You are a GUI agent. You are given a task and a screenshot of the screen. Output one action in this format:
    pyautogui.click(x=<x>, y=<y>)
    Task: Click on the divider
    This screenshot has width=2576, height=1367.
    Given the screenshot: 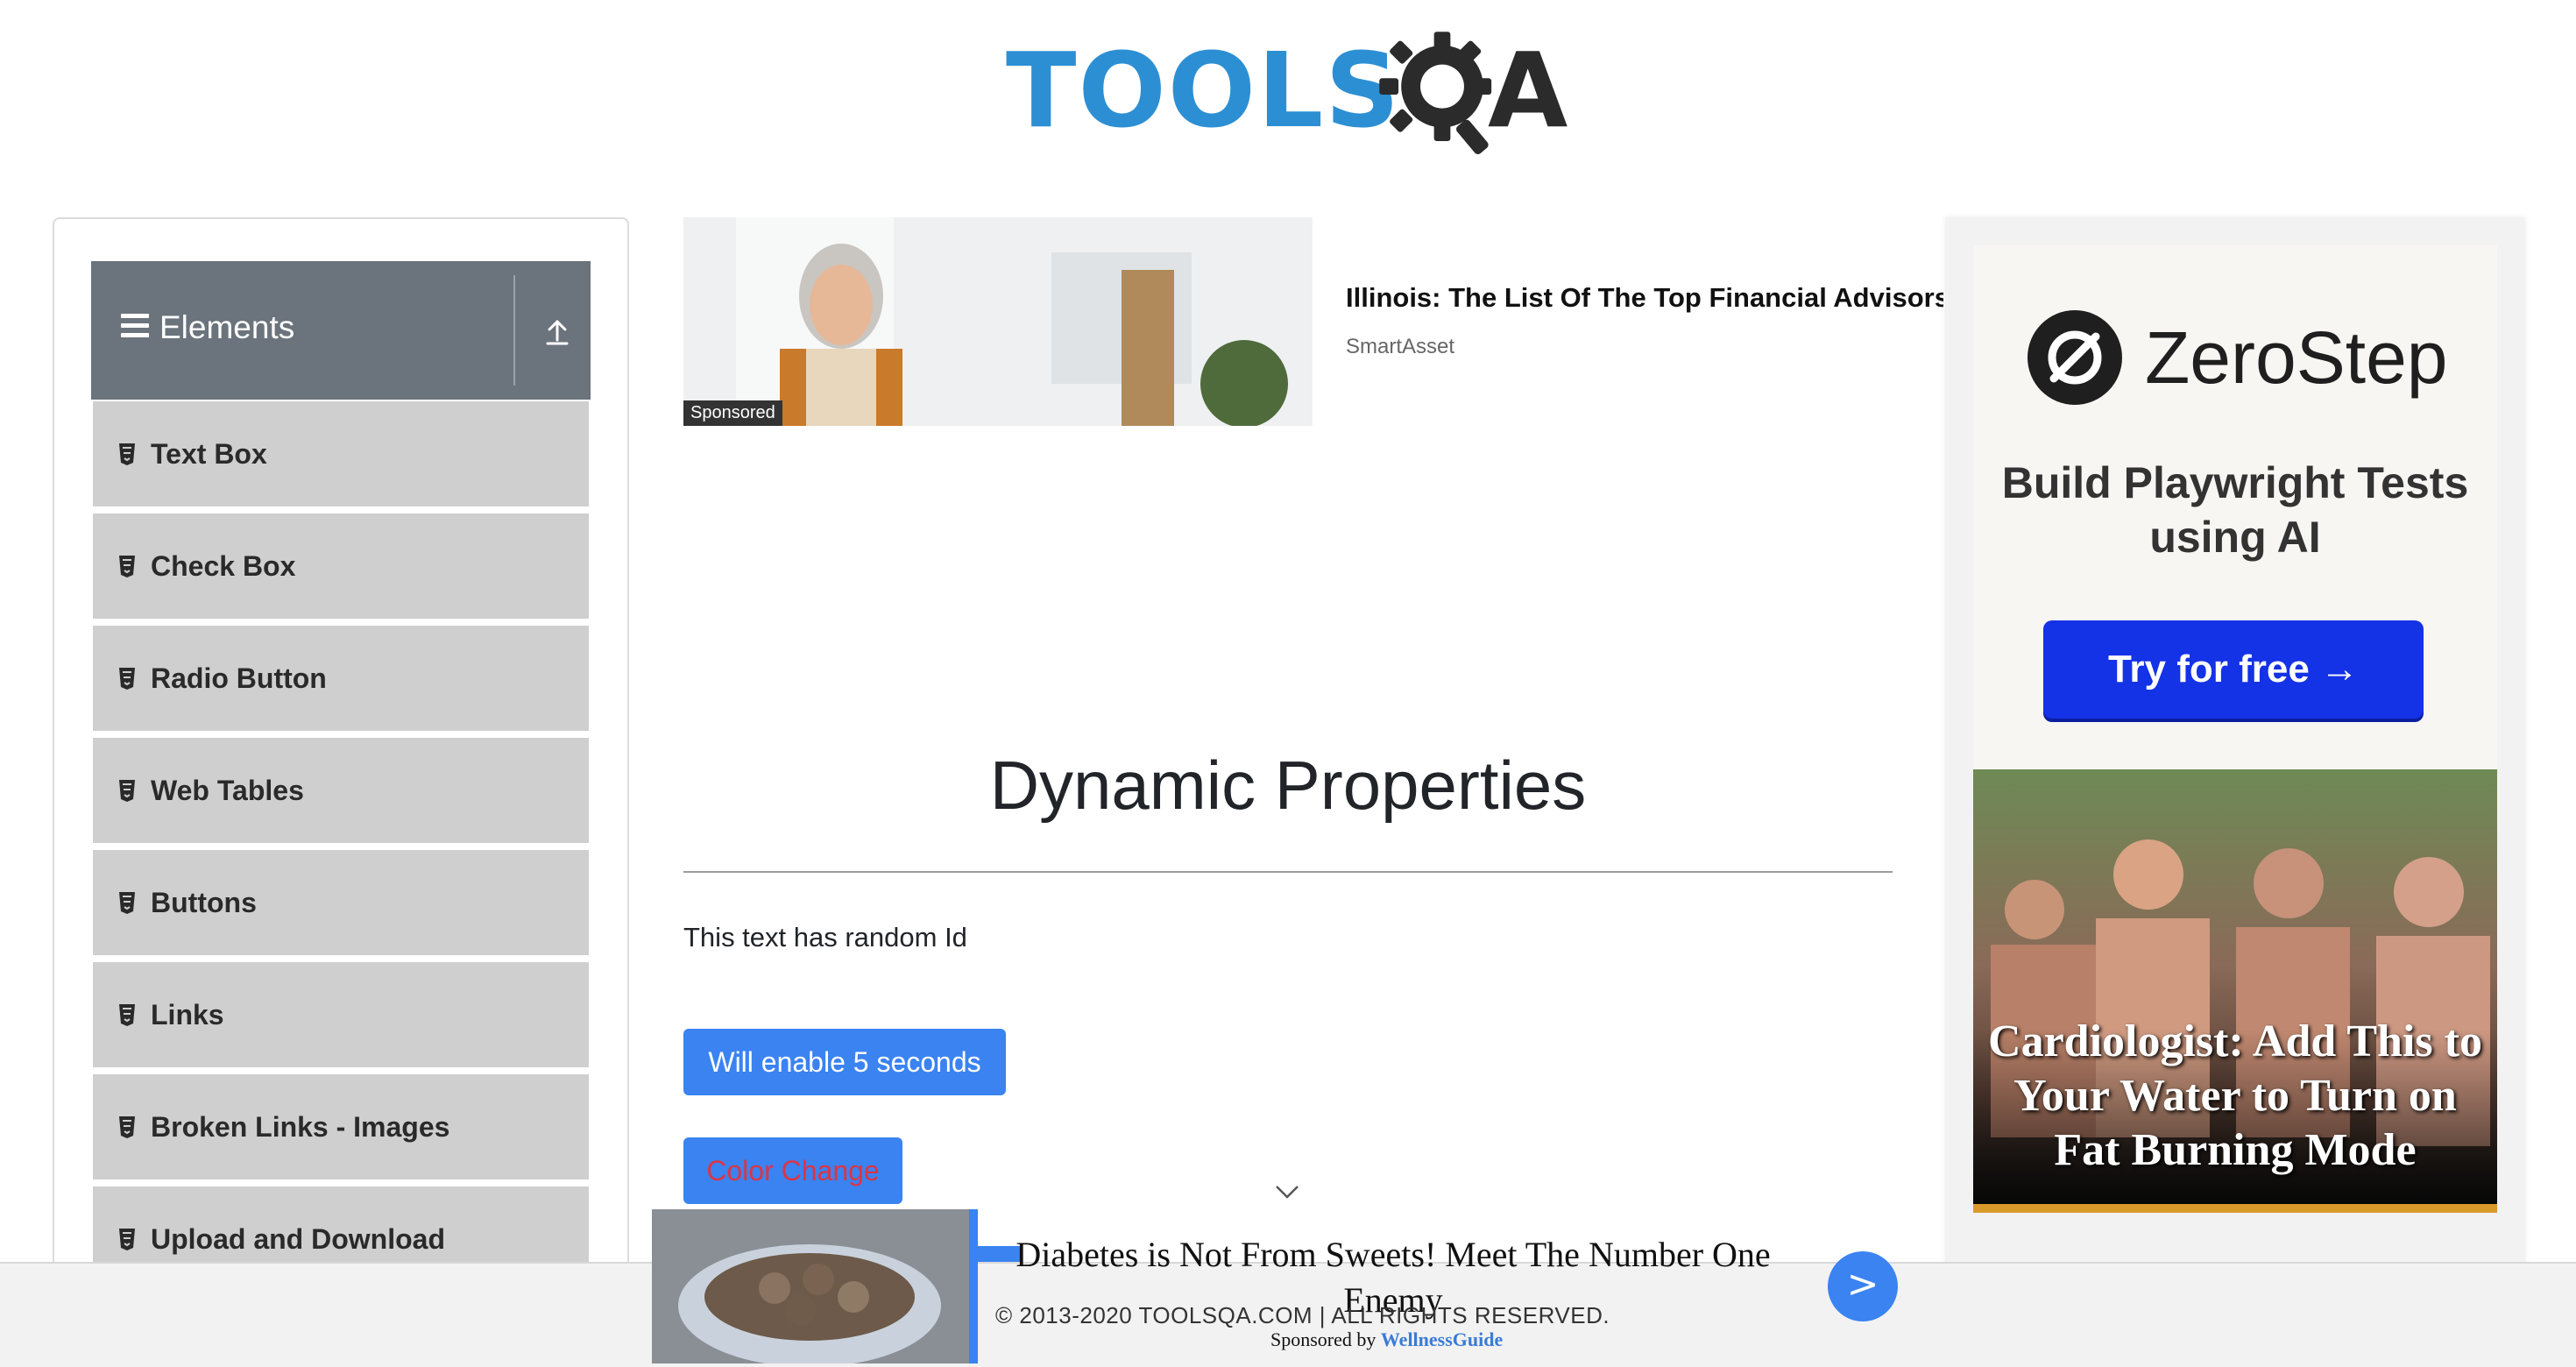 What is the action you would take?
    pyautogui.click(x=514, y=330)
    